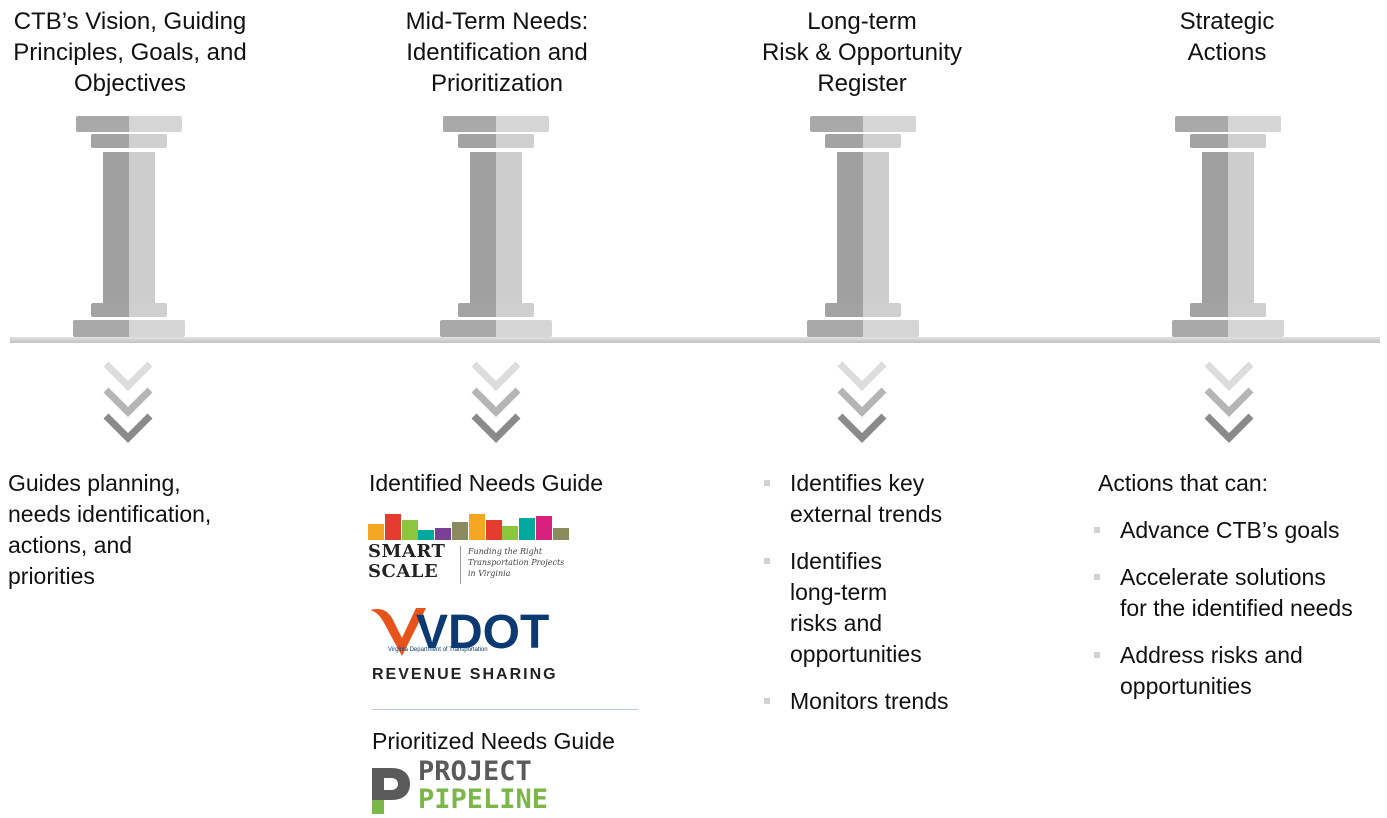 The width and height of the screenshot is (1387, 818). What do you see at coordinates (869, 701) in the screenshot?
I see `bullet-line: Monitors trends` at bounding box center [869, 701].